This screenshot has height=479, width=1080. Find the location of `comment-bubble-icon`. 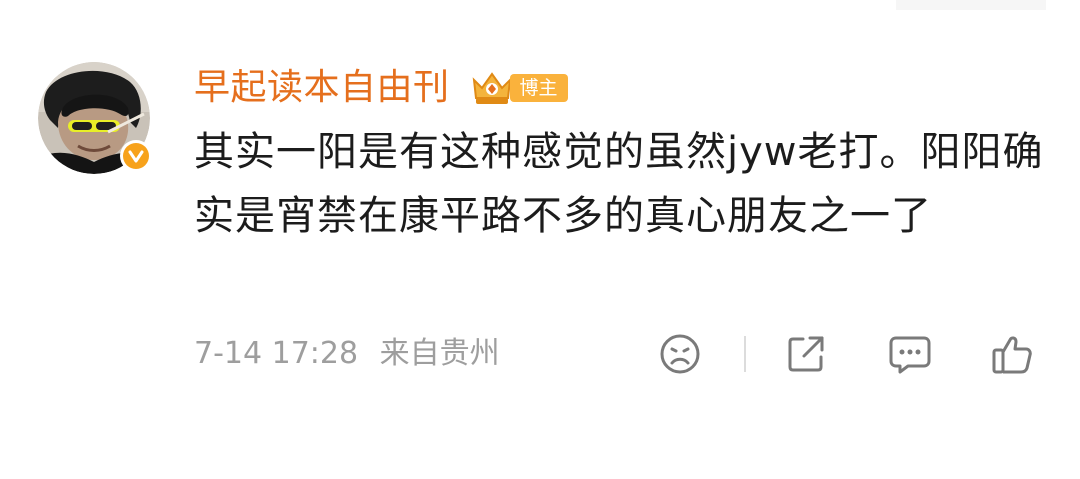

comment-bubble-icon is located at coordinates (910, 355).